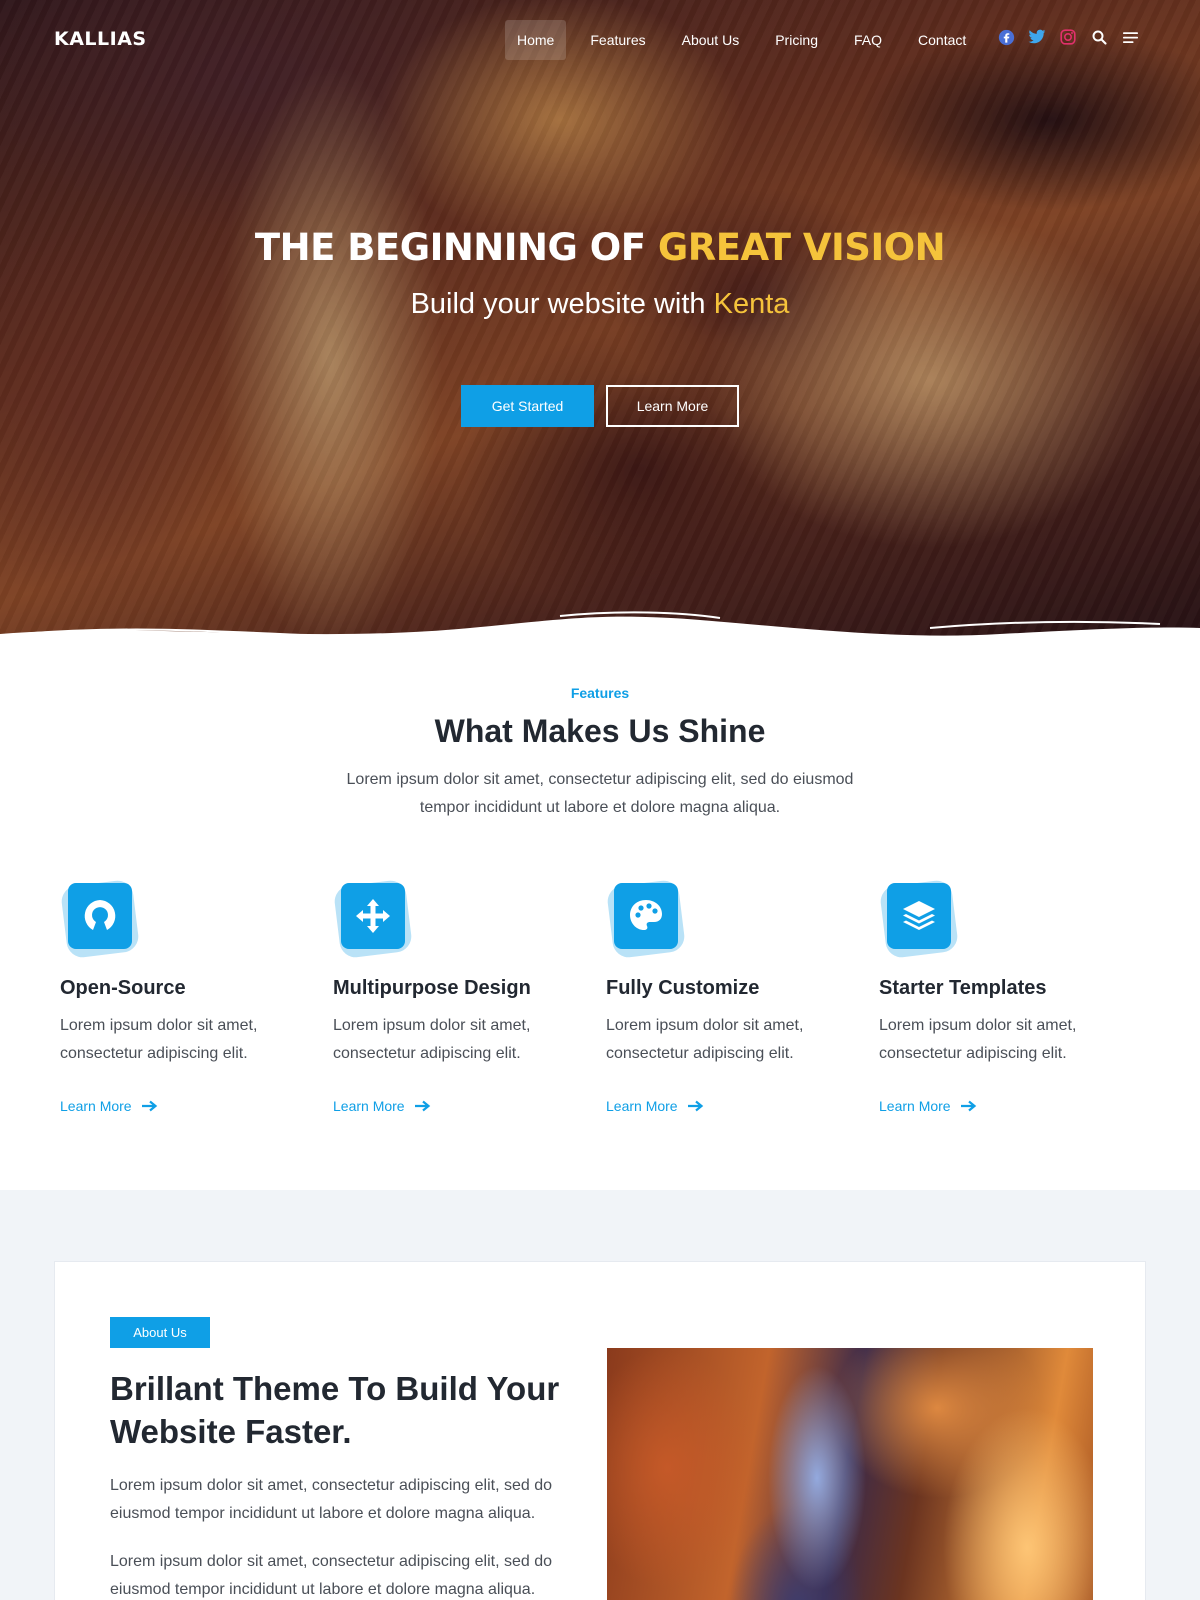 The height and width of the screenshot is (1600, 1200). Describe the element at coordinates (1068, 37) in the screenshot. I see `instagram-icon` at that location.